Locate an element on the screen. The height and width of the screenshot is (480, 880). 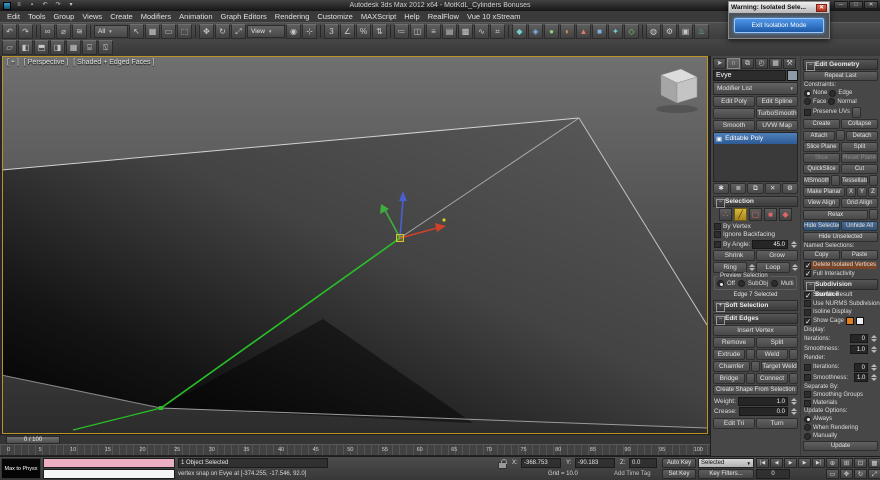
insert-vertex-button: Insert Vertex is located at coordinates (755, 330).